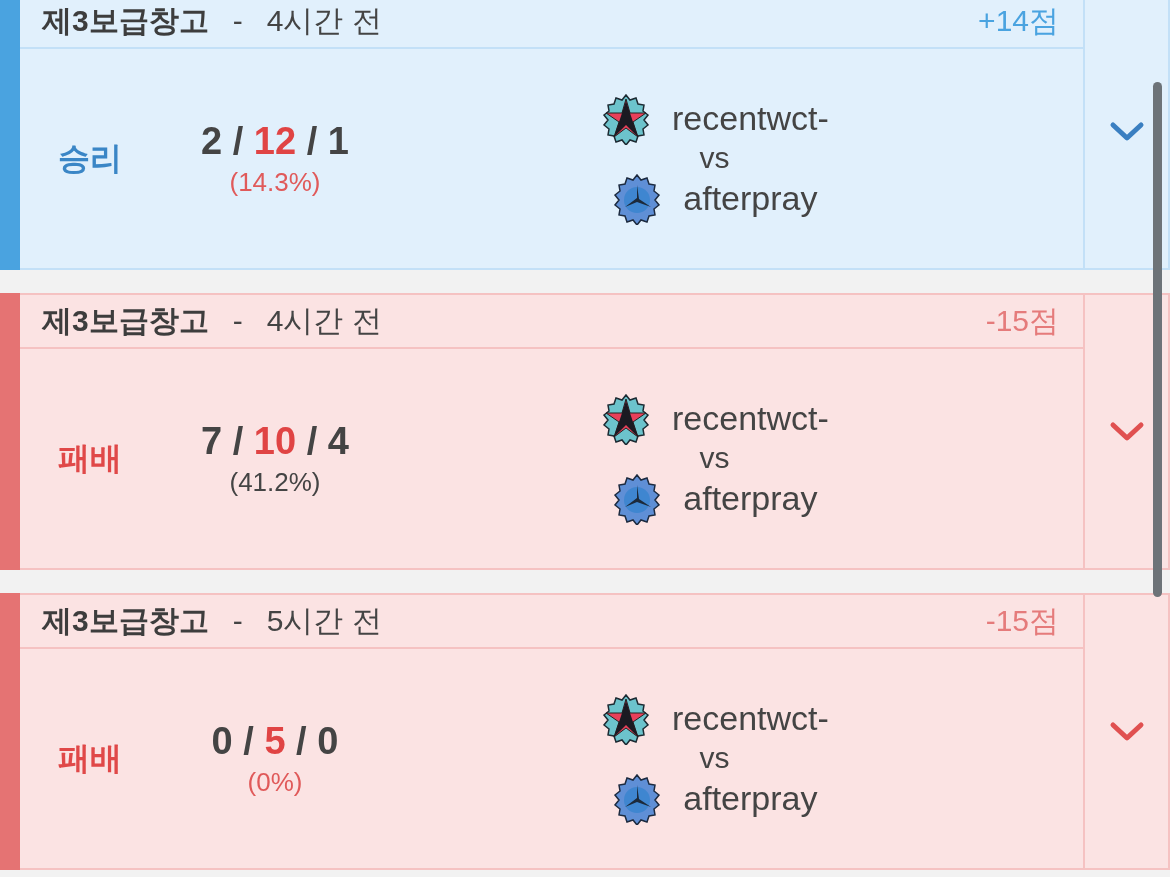 The image size is (1170, 877). I want to click on kill-ratio: (14.3%), so click(275, 182).